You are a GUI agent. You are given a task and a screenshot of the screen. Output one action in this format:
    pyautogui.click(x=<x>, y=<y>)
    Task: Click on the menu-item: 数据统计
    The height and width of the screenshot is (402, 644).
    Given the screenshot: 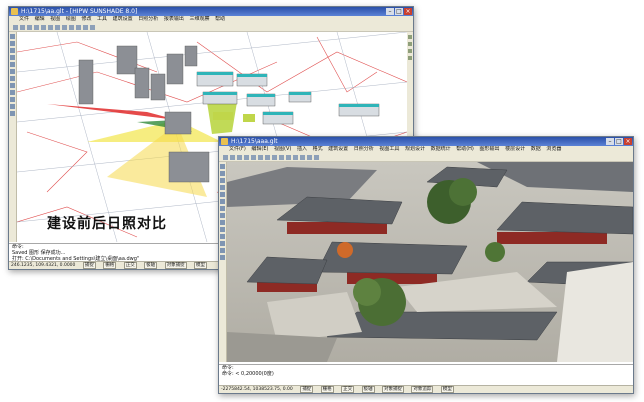 What is the action you would take?
    pyautogui.click(x=441, y=149)
    